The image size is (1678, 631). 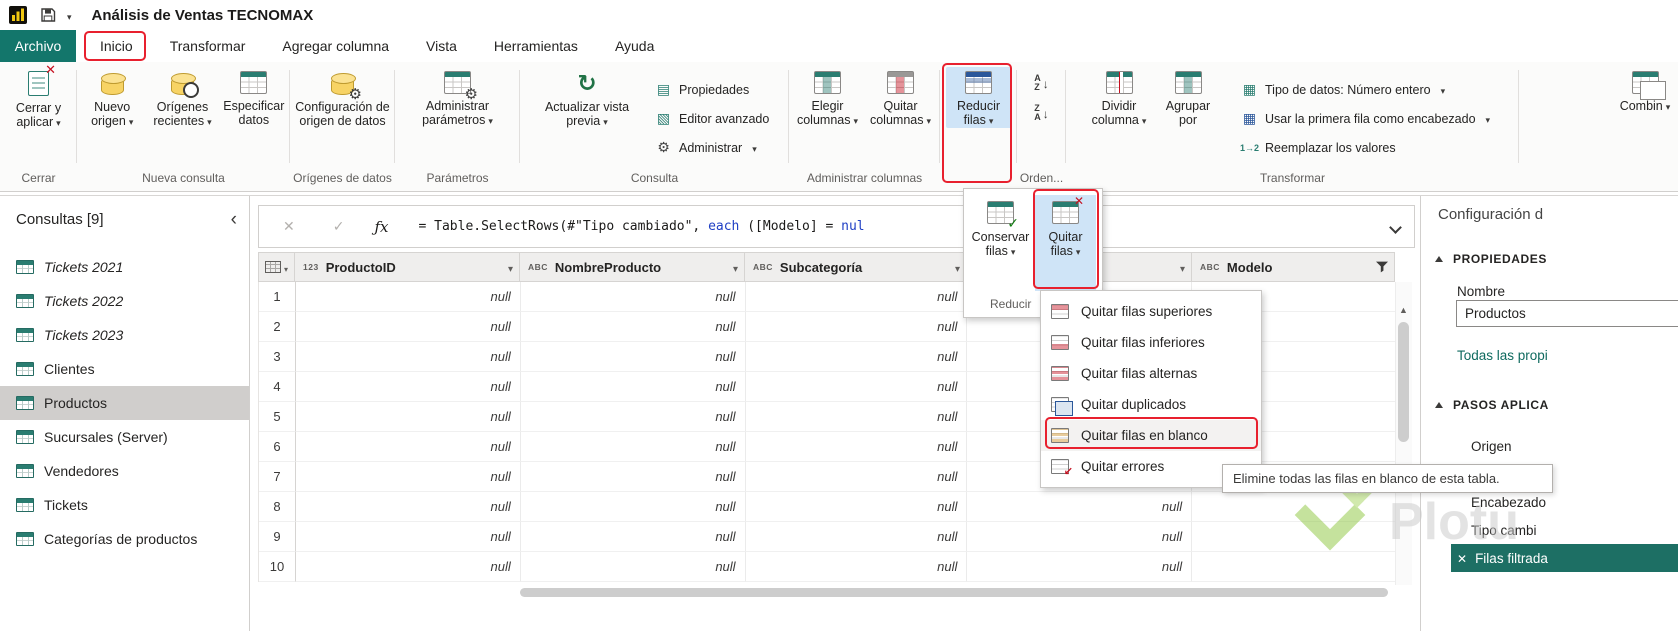 I want to click on all-properties-link: Todas las propi, so click(x=1502, y=355).